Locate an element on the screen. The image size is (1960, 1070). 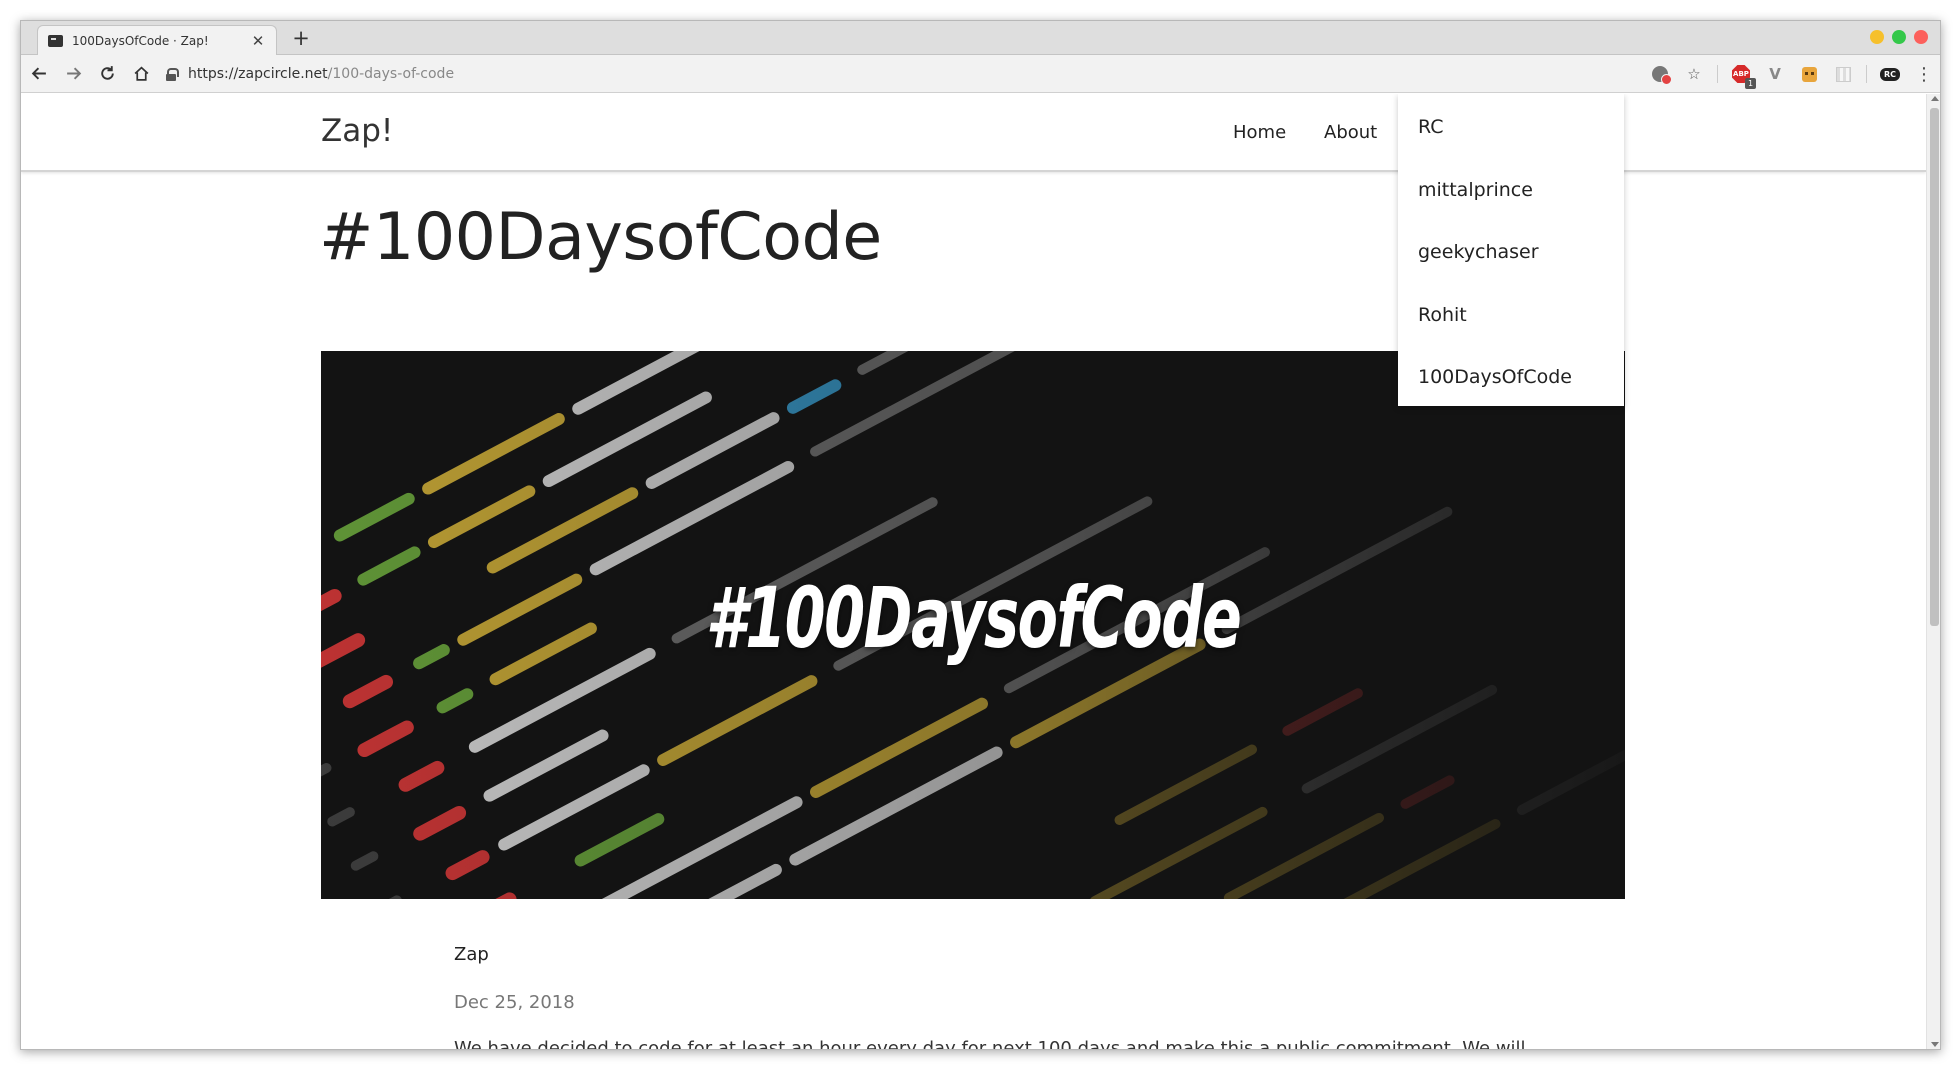
address-bar: https://zapcircle.net/100-days-of-code is located at coordinates (716, 74).